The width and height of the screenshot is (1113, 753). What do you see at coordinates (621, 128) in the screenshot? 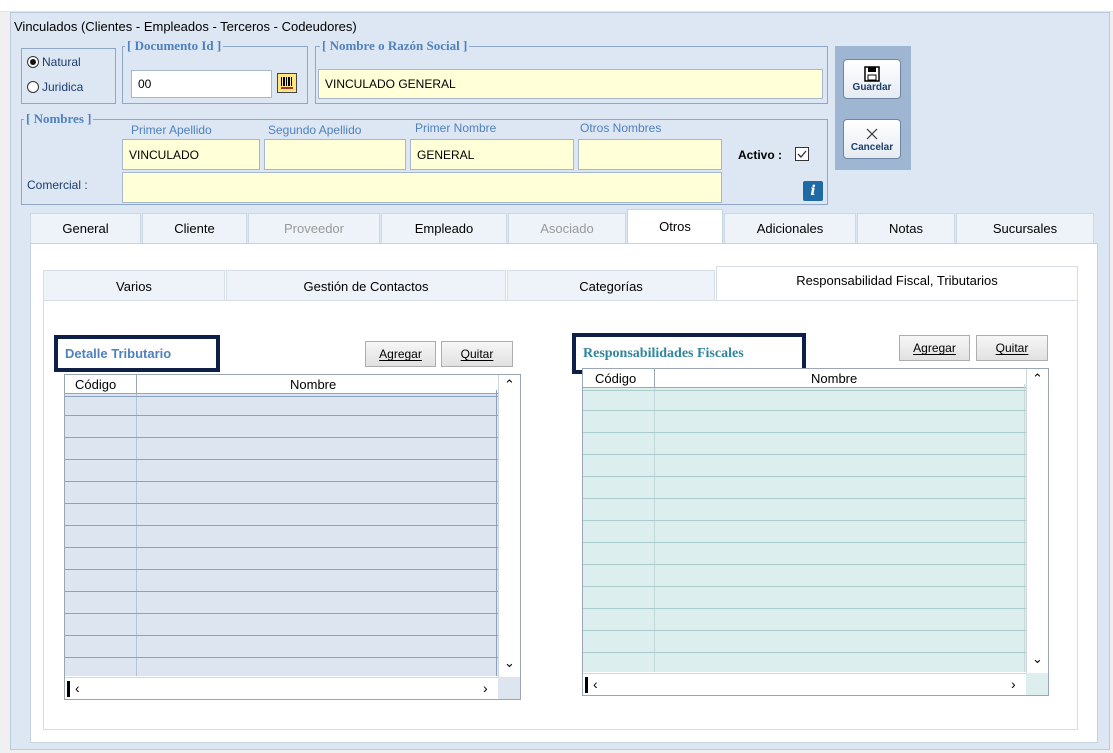
I see `otros-nombres-label: Otros Nombres` at bounding box center [621, 128].